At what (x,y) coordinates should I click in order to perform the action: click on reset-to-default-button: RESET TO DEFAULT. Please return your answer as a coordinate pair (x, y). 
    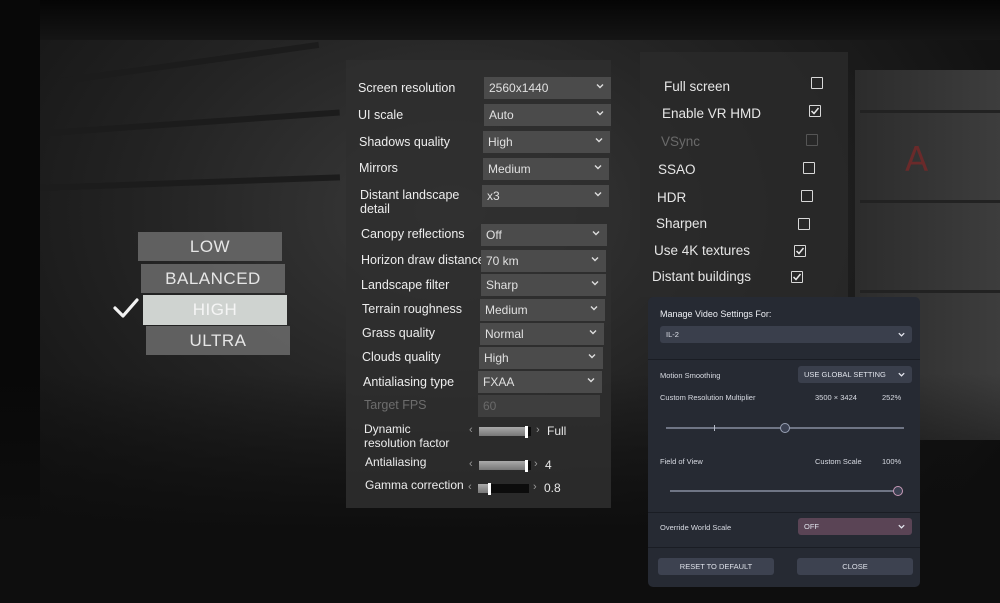
    Looking at the image, I should click on (716, 566).